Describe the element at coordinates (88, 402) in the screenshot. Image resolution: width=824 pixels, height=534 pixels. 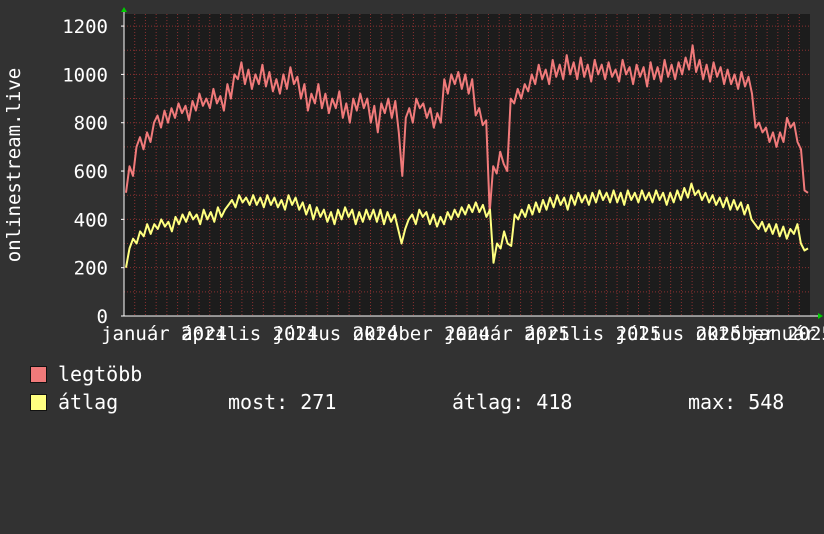
I see `legend-label-atlag: átlag` at that location.